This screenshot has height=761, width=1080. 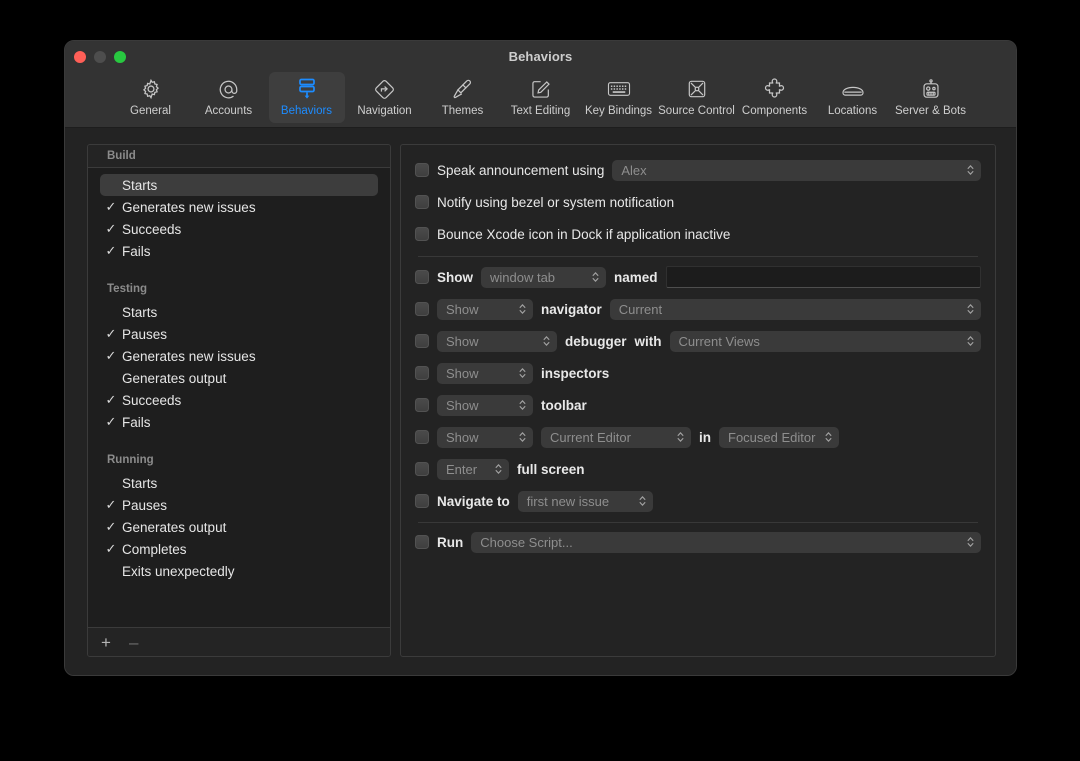 What do you see at coordinates (698, 501) in the screenshot?
I see `navigate-to-row: Navigate to first new issue` at bounding box center [698, 501].